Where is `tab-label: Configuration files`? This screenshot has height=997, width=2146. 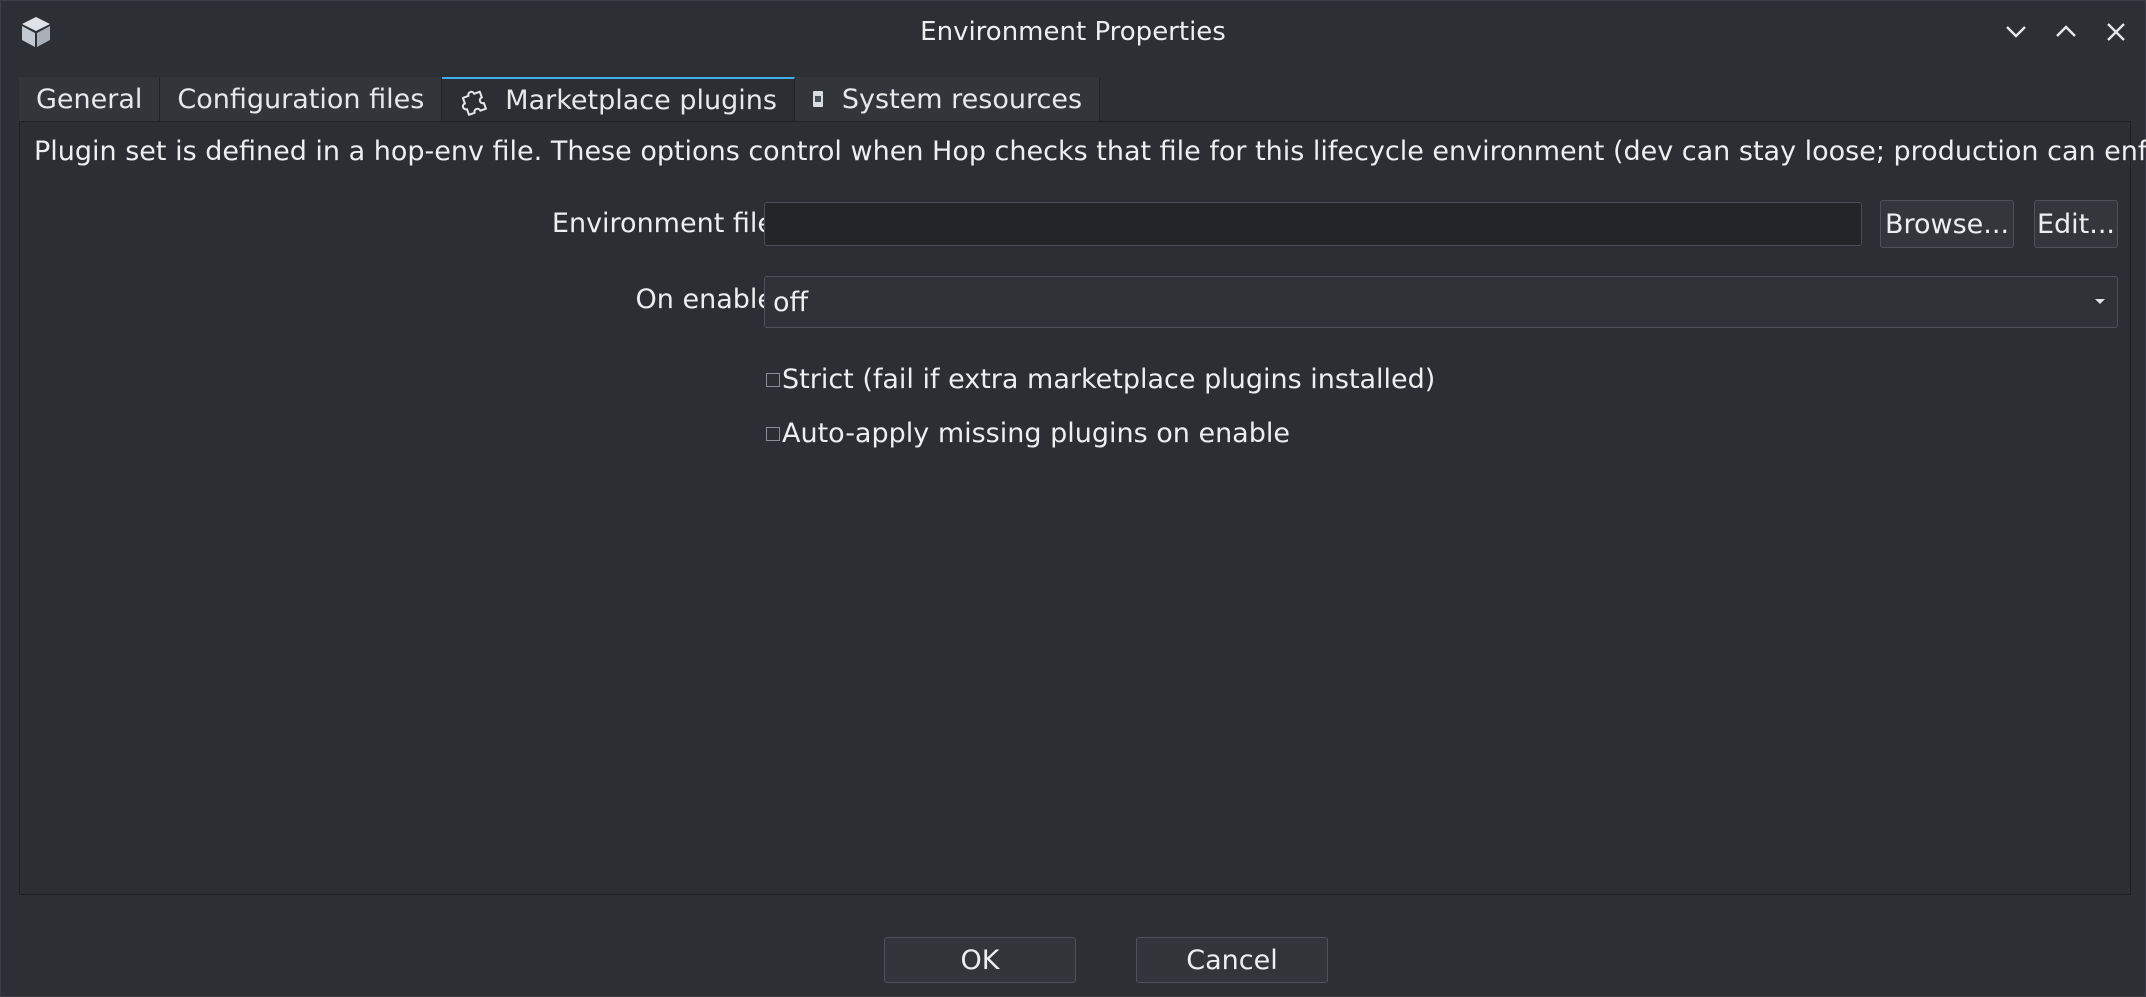
tab-label: Configuration files is located at coordinates (301, 99).